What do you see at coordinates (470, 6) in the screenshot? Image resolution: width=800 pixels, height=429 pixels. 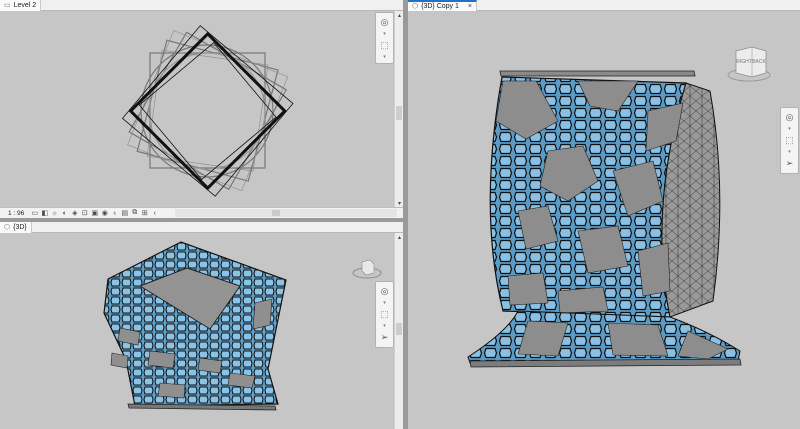 I see `close-tab-icon: ×` at bounding box center [470, 6].